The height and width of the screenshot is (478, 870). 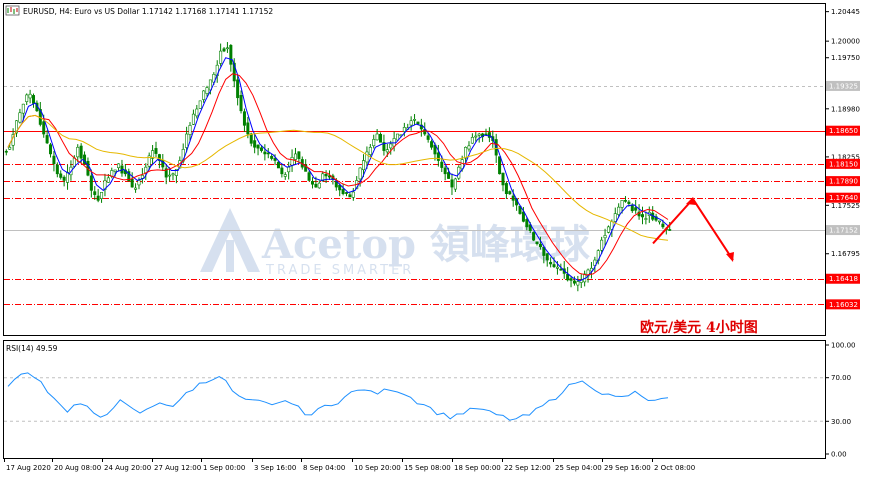 What do you see at coordinates (427, 468) in the screenshot?
I see `time-tick-label: 15 Sep 08:00` at bounding box center [427, 468].